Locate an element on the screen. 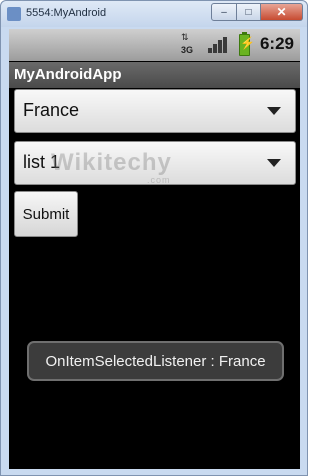 The height and width of the screenshot is (476, 320). signal-strength-icon is located at coordinates (218, 45).